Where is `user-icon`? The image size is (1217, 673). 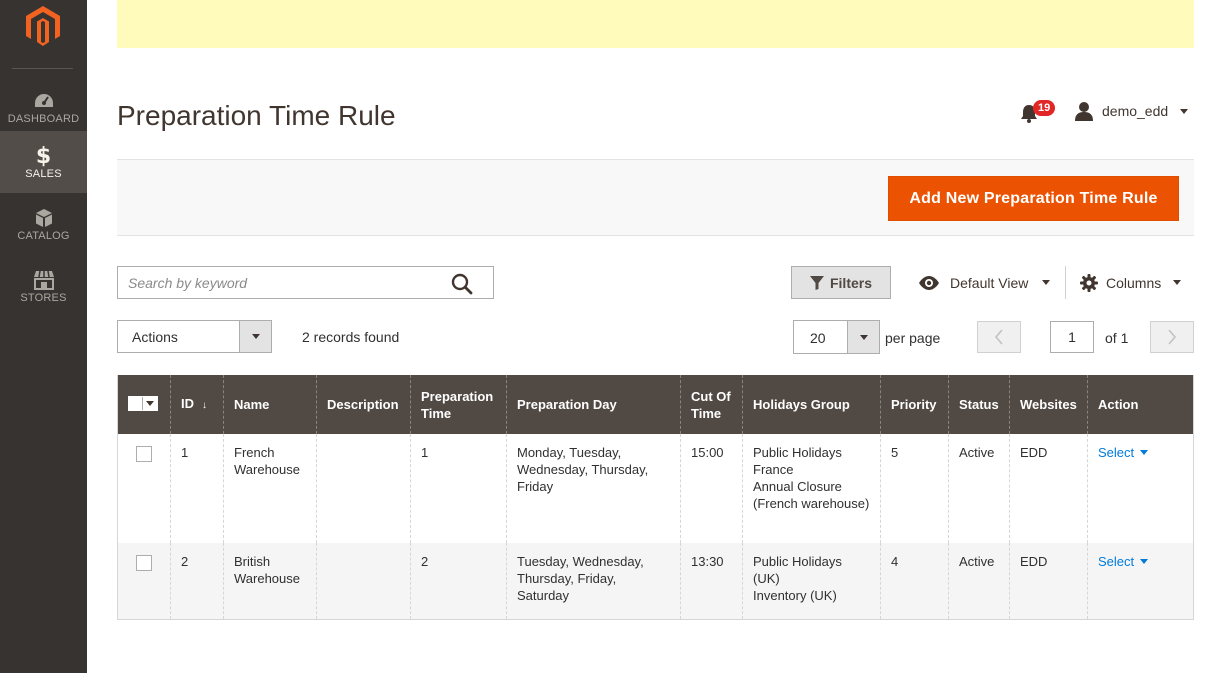
user-icon is located at coordinates (1084, 111).